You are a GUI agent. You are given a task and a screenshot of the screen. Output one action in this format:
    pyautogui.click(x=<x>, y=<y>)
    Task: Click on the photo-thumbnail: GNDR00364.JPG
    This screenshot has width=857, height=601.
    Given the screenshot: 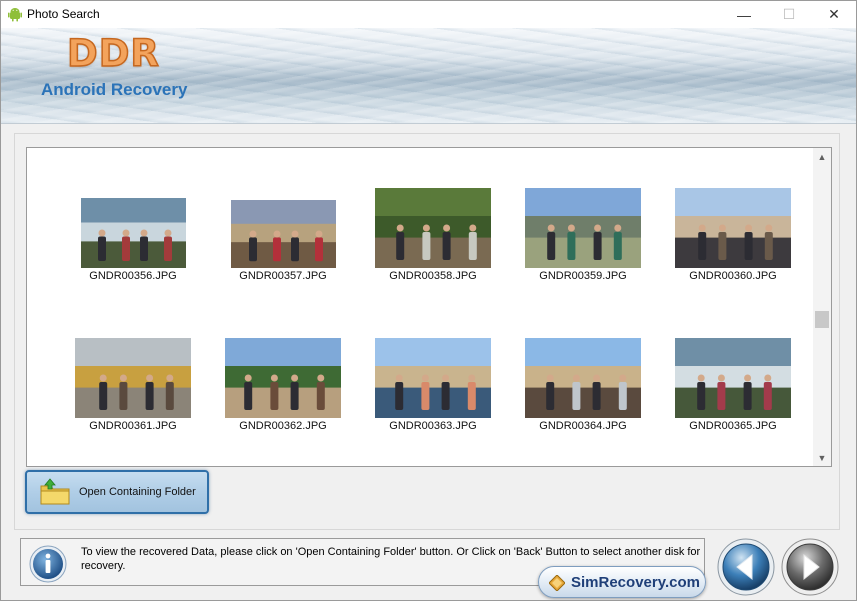 What is the action you would take?
    pyautogui.click(x=583, y=307)
    